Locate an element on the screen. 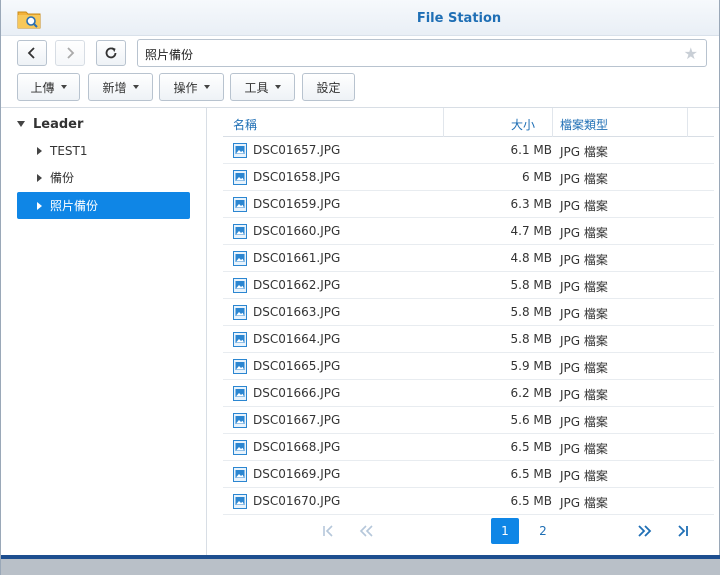  refresh-button is located at coordinates (111, 53).